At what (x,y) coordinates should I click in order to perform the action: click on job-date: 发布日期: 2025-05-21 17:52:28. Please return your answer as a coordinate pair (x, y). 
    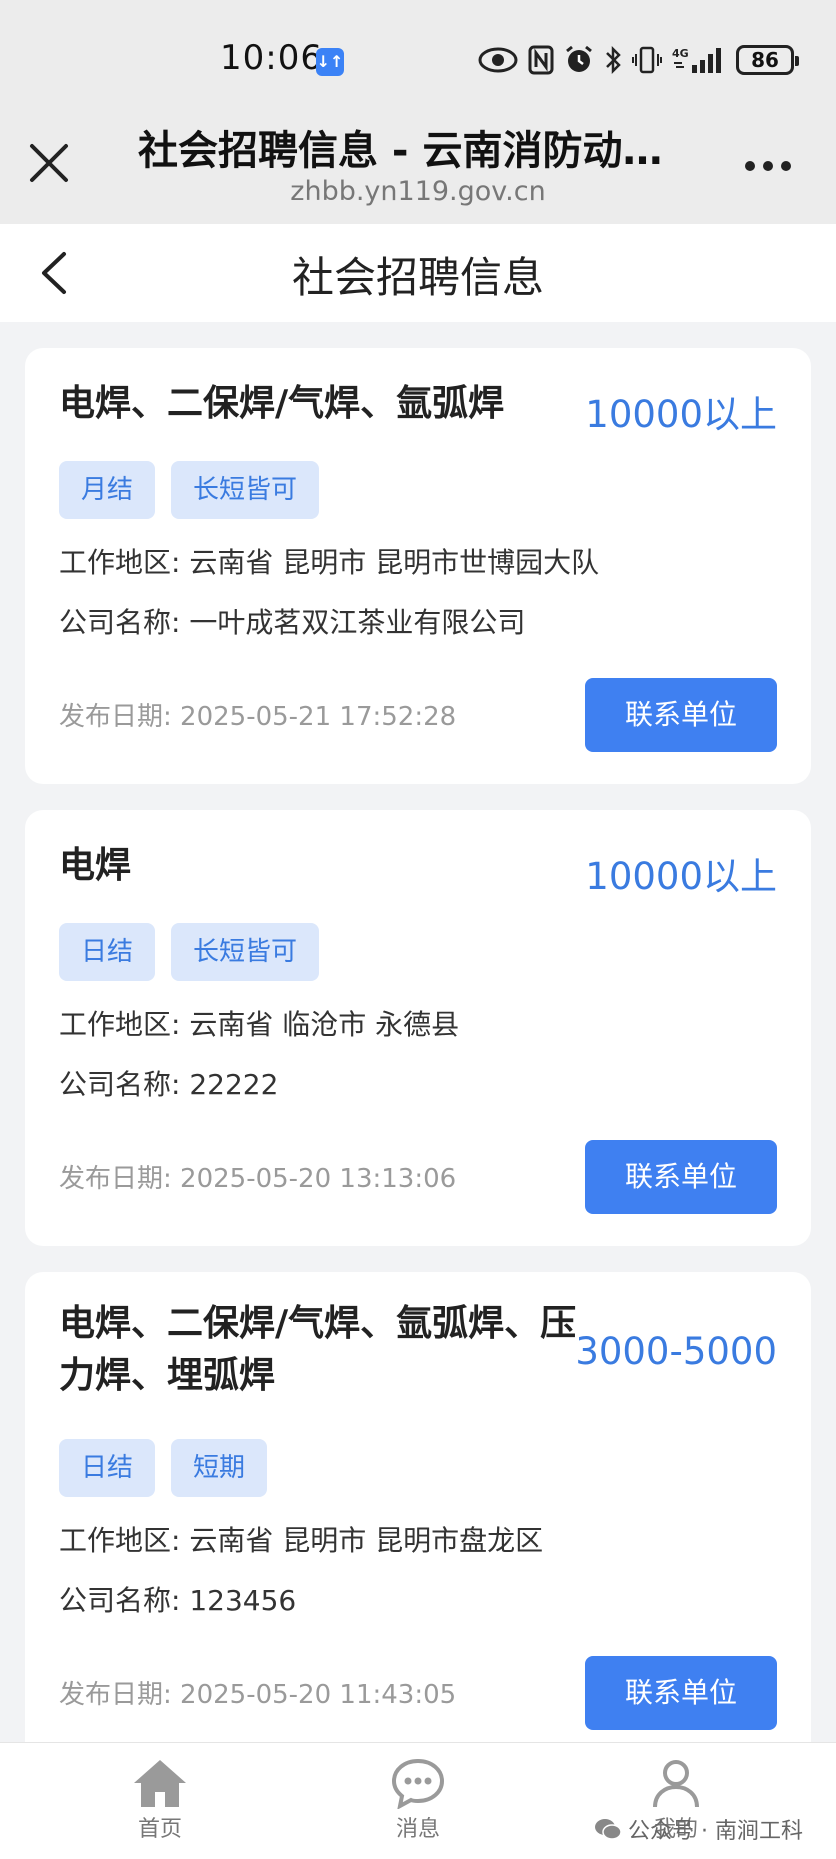
    Looking at the image, I should click on (257, 714).